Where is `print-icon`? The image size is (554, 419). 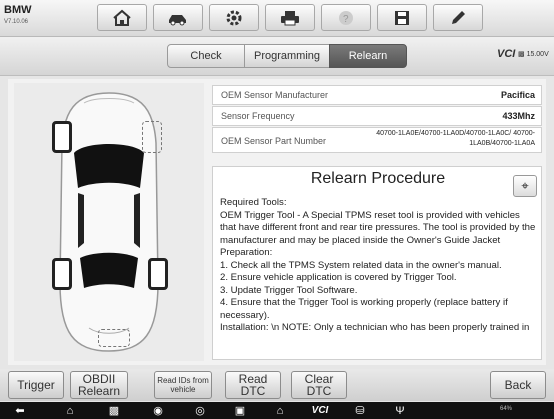
print-icon is located at coordinates (290, 17).